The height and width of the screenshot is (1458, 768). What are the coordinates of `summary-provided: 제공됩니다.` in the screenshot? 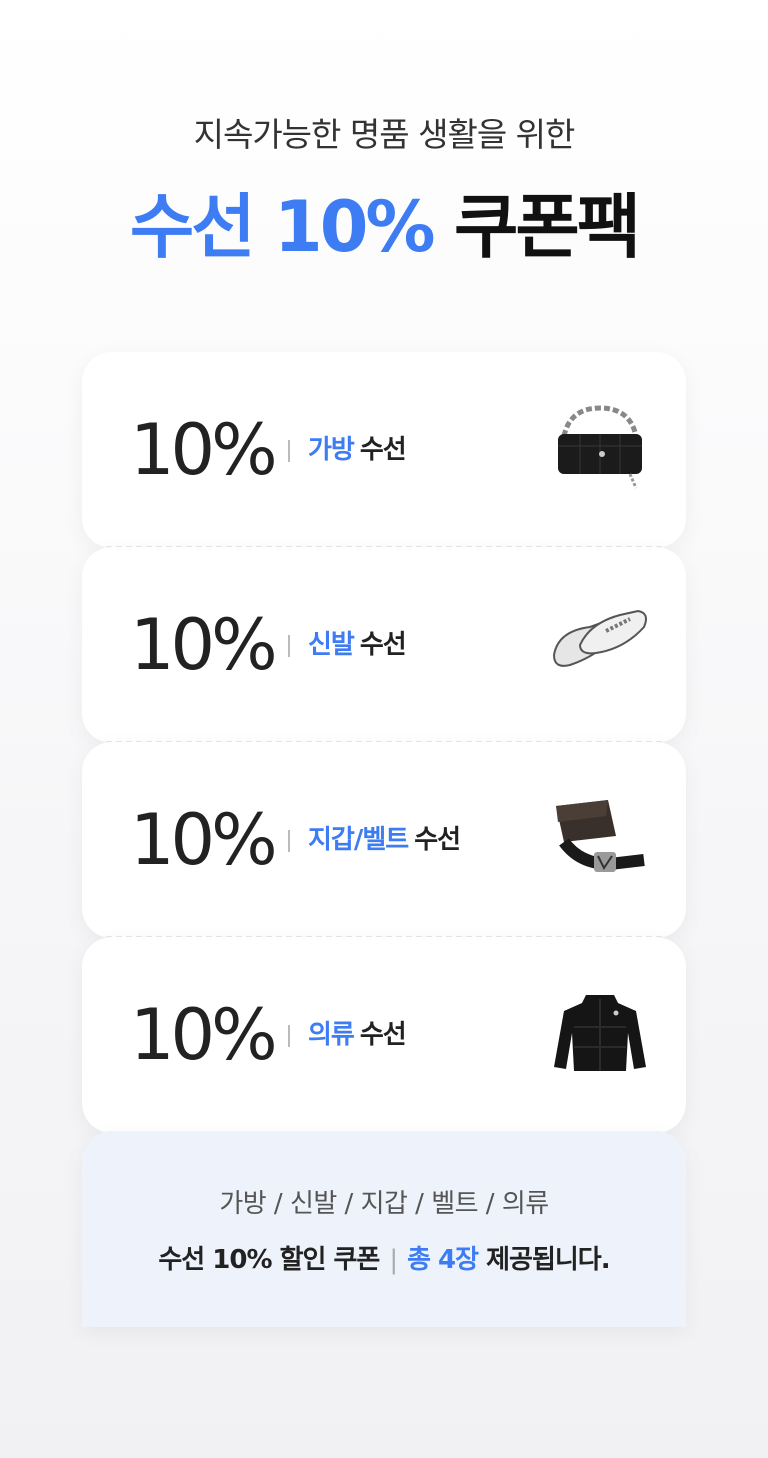 It's located at (548, 1260).